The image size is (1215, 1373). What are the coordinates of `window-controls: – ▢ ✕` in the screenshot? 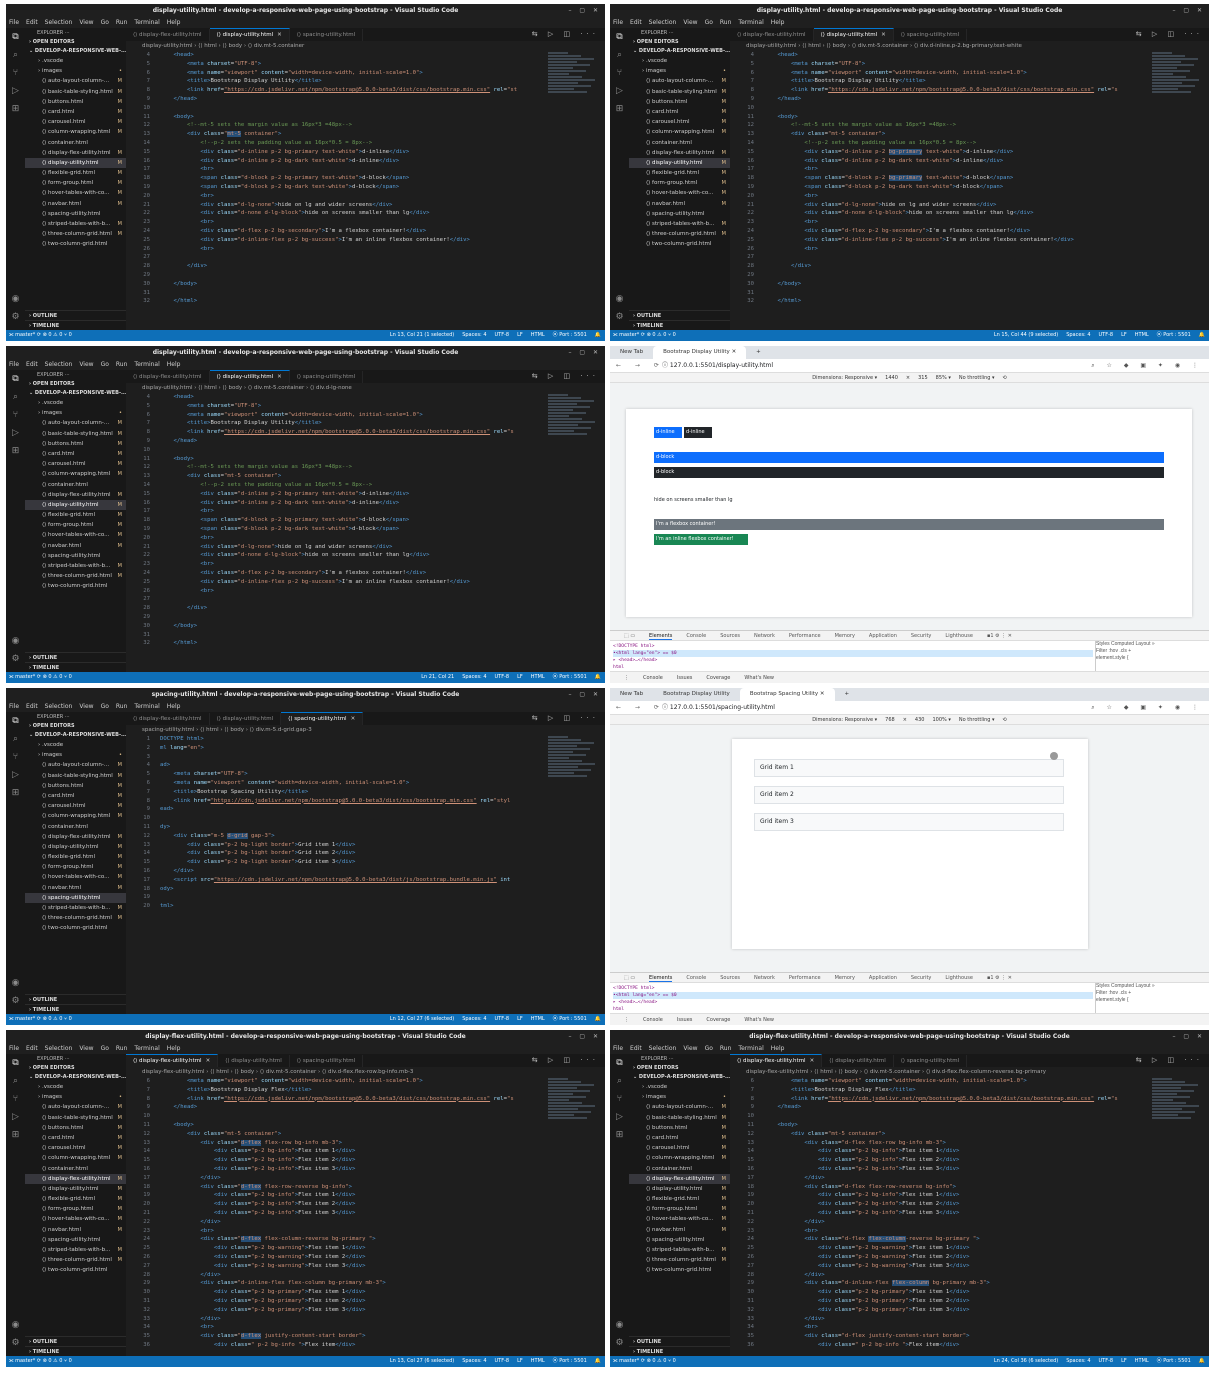 It's located at (1188, 1036).